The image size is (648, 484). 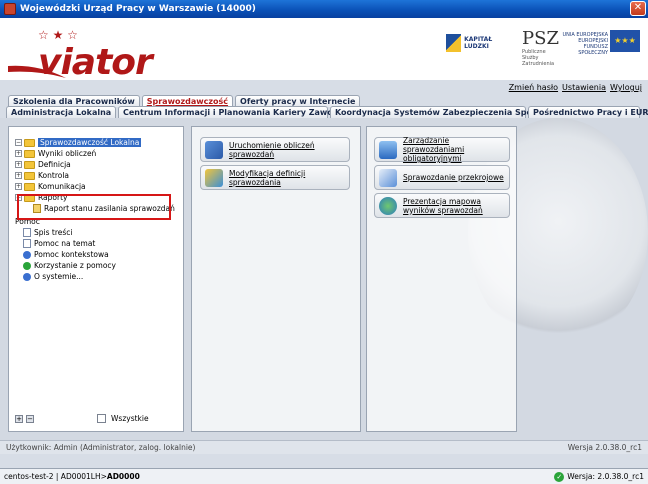 What do you see at coordinates (626, 87) in the screenshot?
I see `logout-link: Wyloguj` at bounding box center [626, 87].